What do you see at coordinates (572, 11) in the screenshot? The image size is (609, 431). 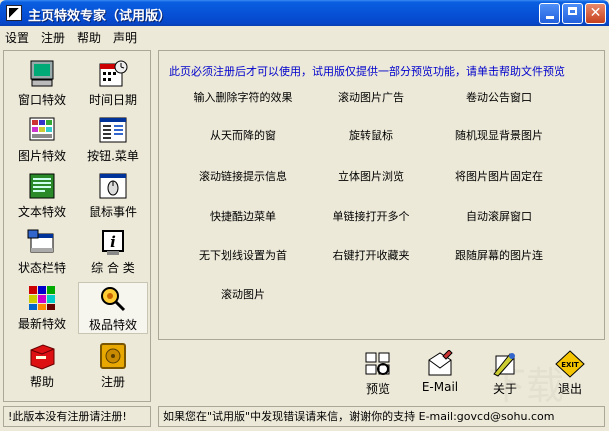 I see `maximize-icon` at bounding box center [572, 11].